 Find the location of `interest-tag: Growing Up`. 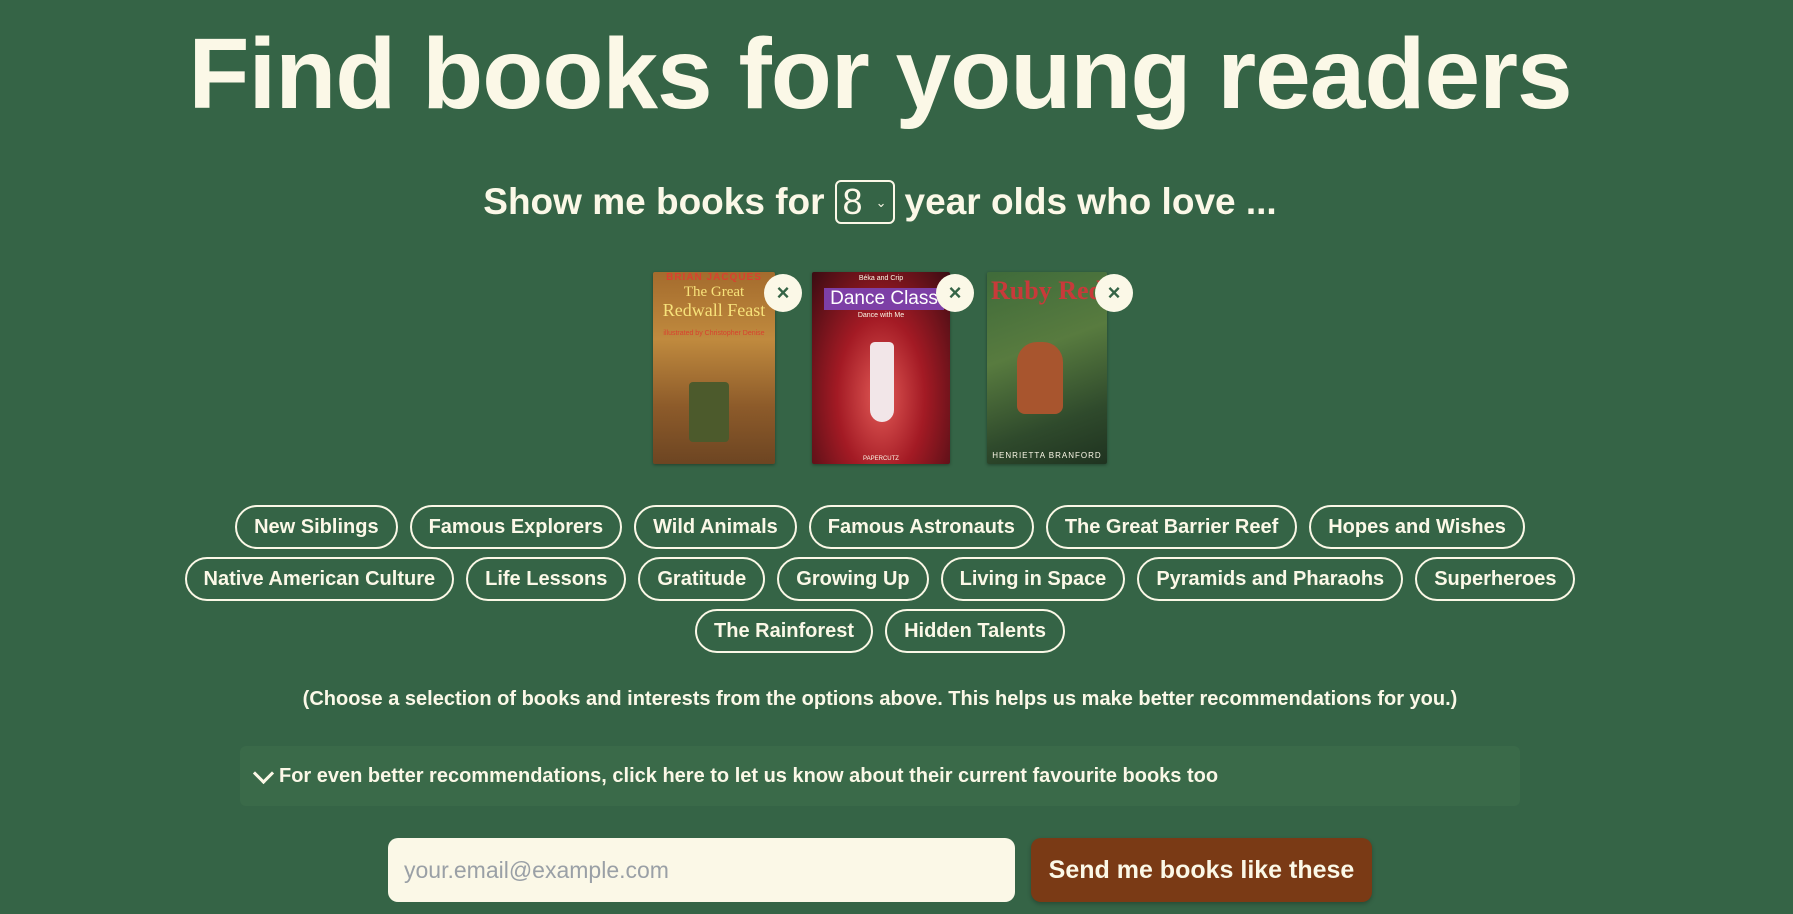

interest-tag: Growing Up is located at coordinates (853, 579).